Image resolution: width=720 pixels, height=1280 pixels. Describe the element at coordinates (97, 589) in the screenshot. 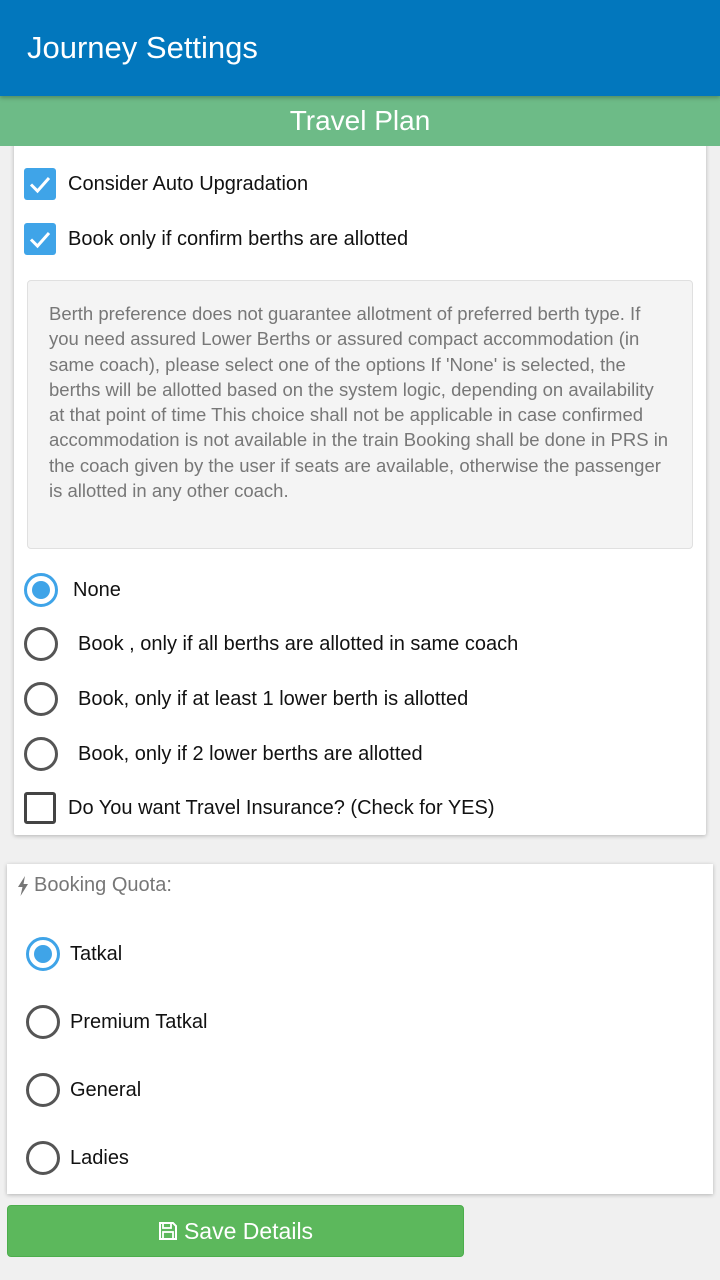

I see `berth-option-label: None` at that location.